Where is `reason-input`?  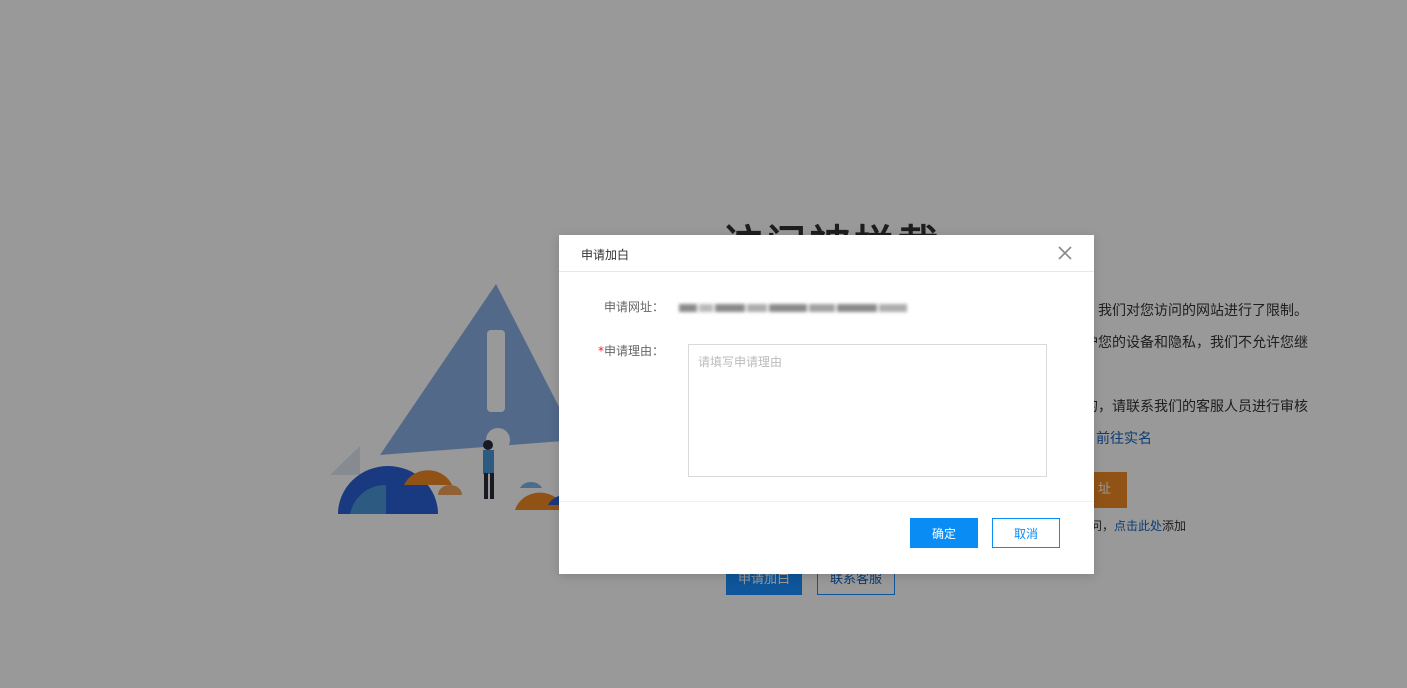 reason-input is located at coordinates (867, 410).